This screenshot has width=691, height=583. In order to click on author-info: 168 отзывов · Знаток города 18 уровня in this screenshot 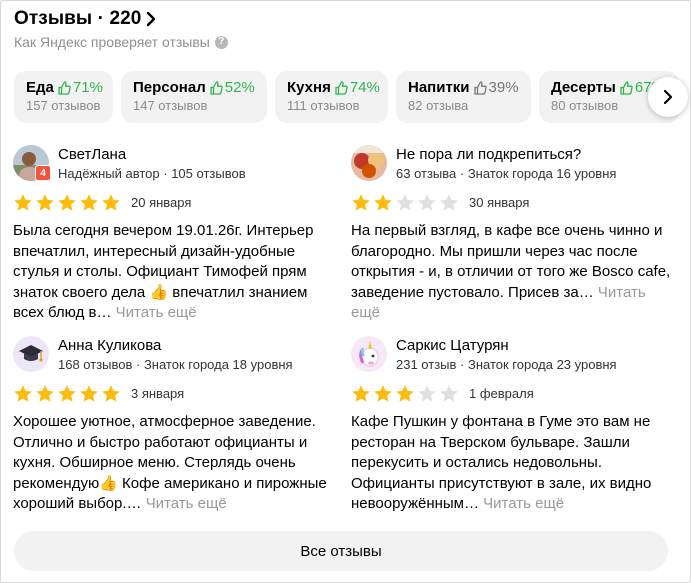, I will do `click(175, 364)`.